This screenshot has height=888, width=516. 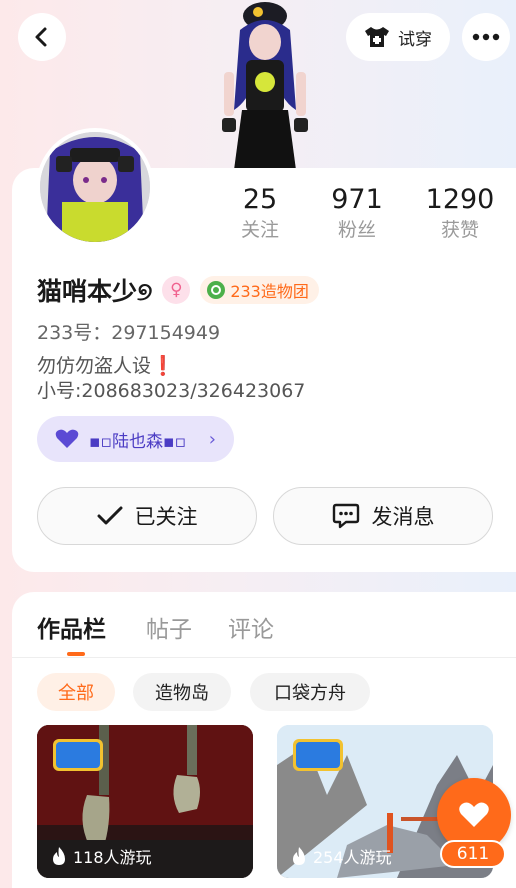 I want to click on tab-comments: 评论, so click(x=251, y=627).